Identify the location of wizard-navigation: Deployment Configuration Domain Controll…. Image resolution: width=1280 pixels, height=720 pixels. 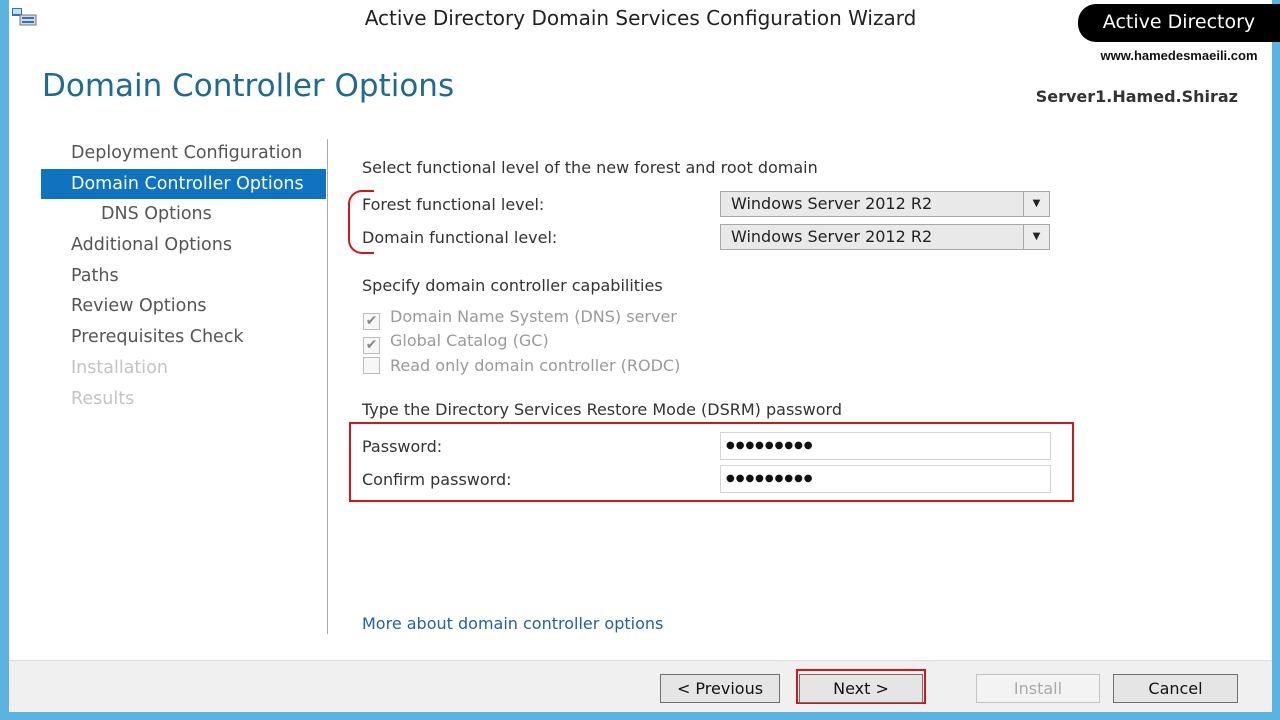
(183, 276).